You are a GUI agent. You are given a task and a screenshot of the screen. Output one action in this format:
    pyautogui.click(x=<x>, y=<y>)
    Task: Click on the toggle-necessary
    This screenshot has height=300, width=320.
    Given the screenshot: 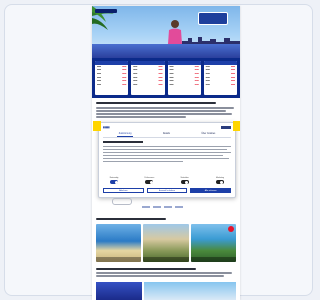 What is the action you would take?
    pyautogui.click(x=114, y=182)
    